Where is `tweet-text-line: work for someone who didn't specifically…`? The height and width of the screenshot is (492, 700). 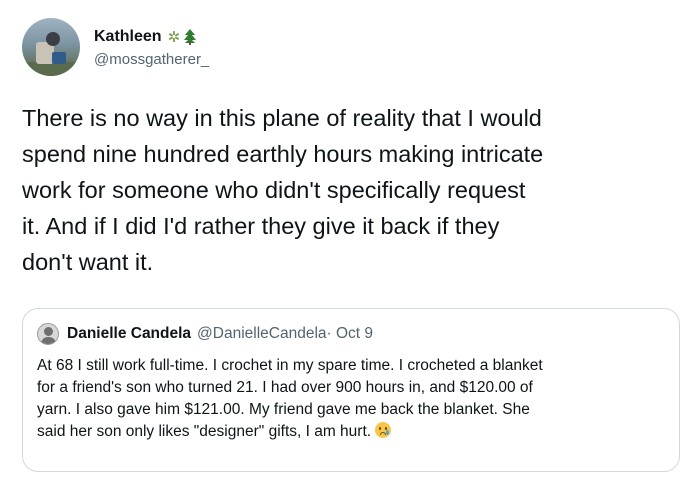
tweet-text-line: work for someone who didn't specifically… is located at coordinates (274, 190).